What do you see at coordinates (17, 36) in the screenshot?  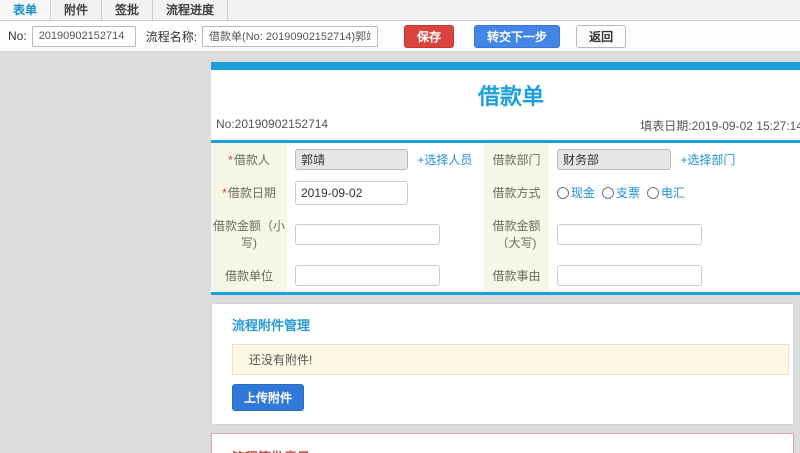 I see `no-label: No:` at bounding box center [17, 36].